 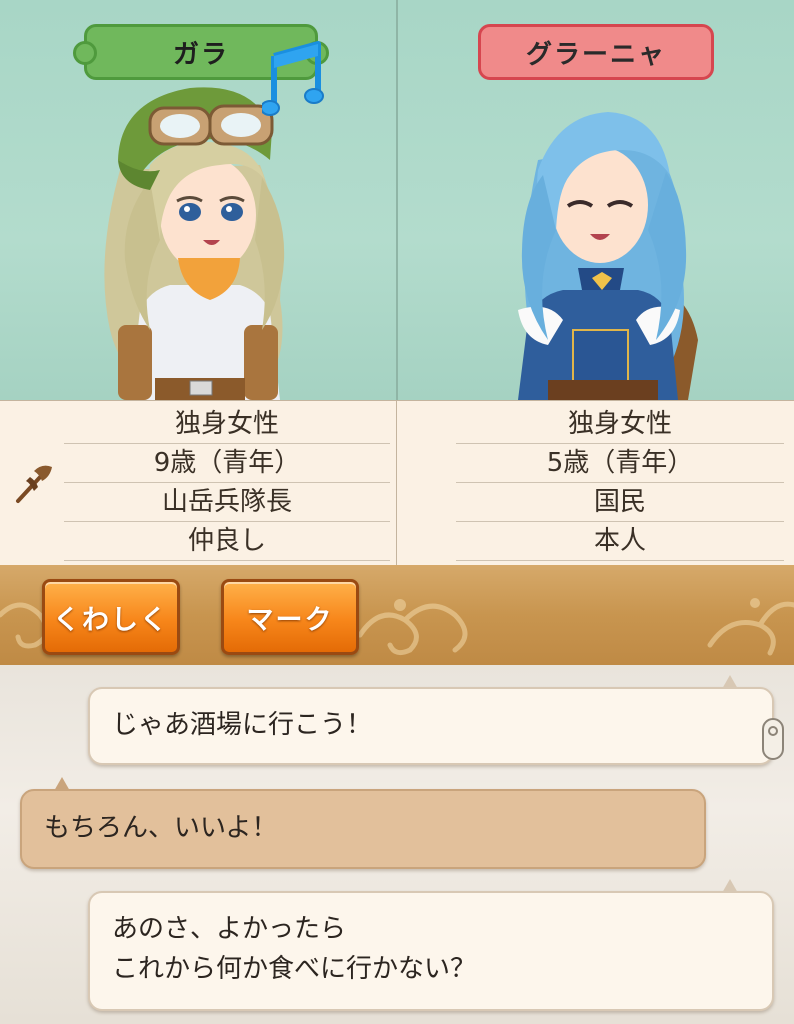 I want to click on info-age-right: 5歳（青年）, so click(x=620, y=463).